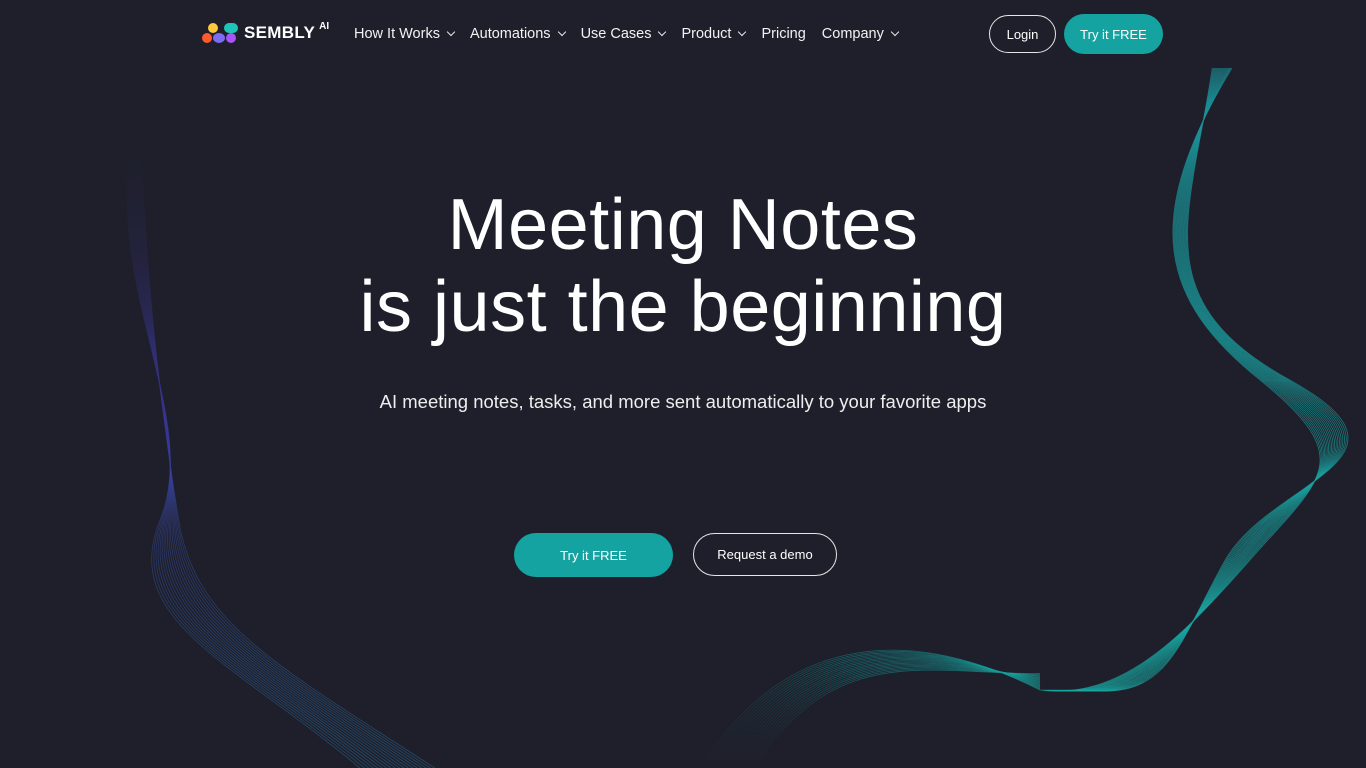  What do you see at coordinates (593, 555) in the screenshot?
I see `try-free-hero-button: Try it FREE` at bounding box center [593, 555].